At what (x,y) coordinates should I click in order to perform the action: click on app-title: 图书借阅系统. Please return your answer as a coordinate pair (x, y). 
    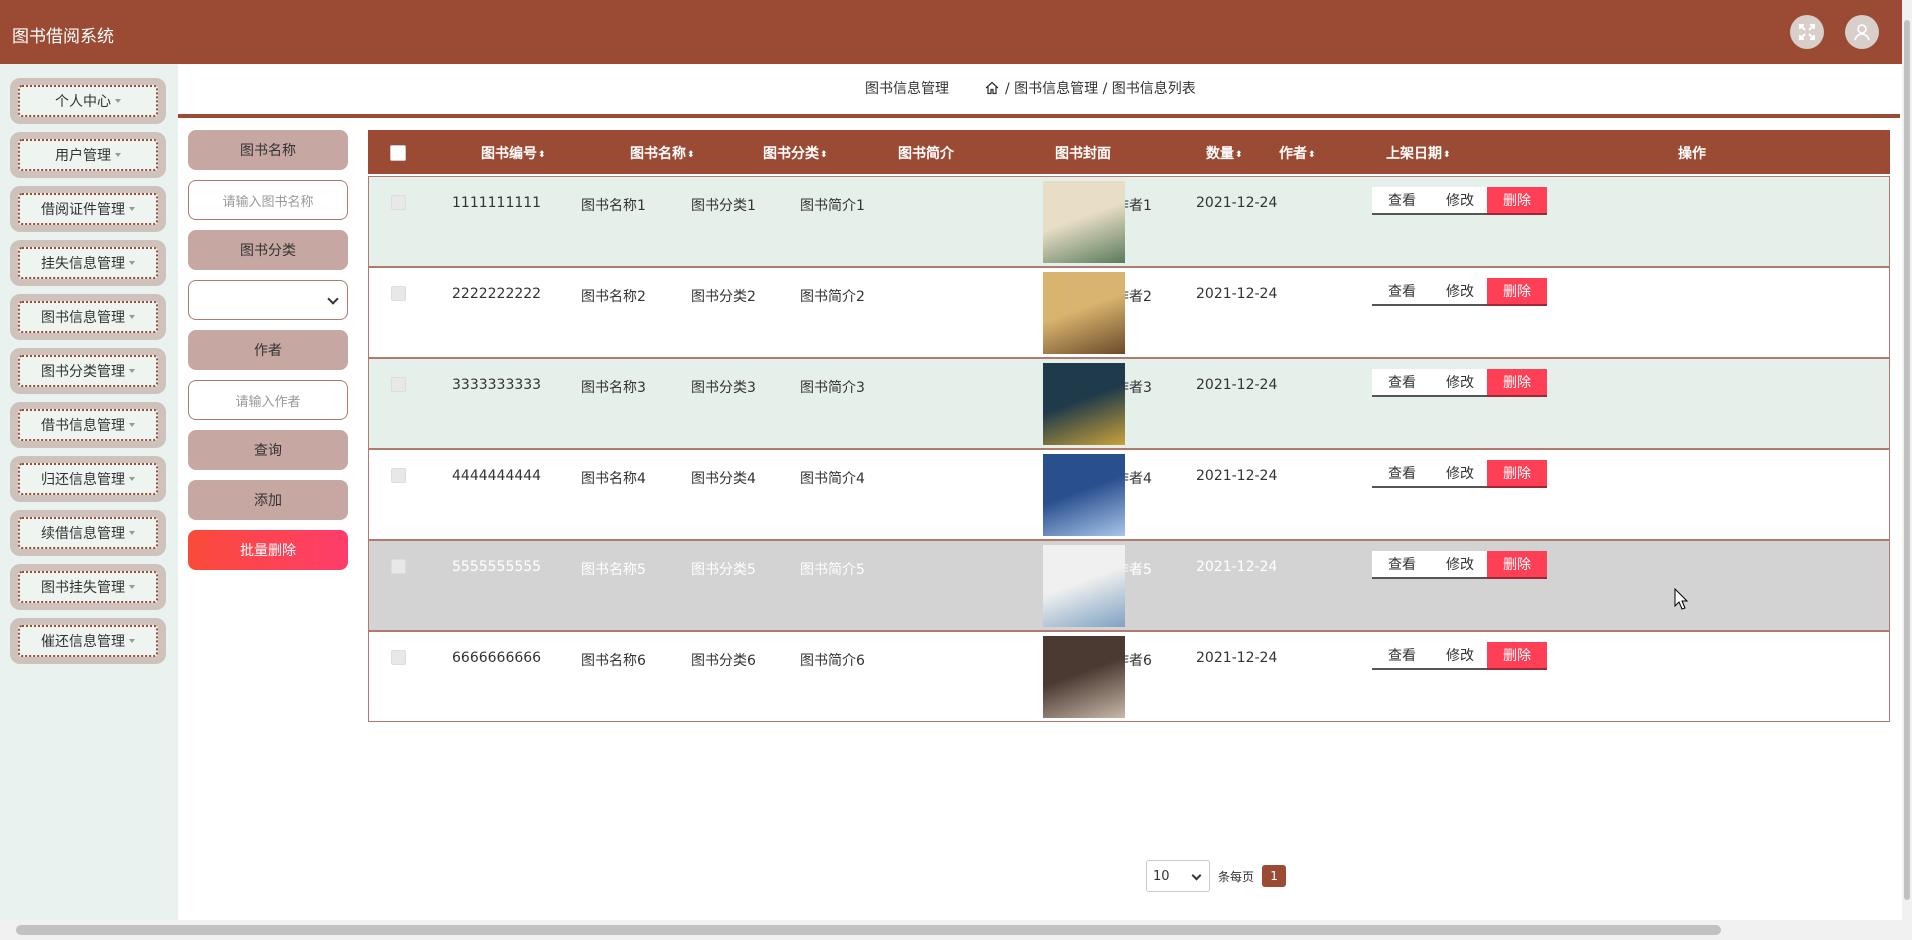
    Looking at the image, I should click on (63, 37).